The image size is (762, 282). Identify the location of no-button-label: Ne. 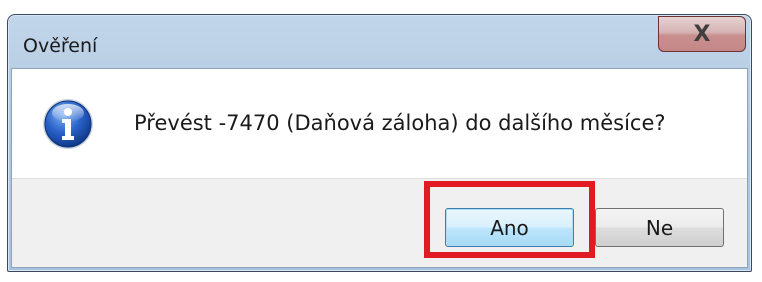
(659, 227).